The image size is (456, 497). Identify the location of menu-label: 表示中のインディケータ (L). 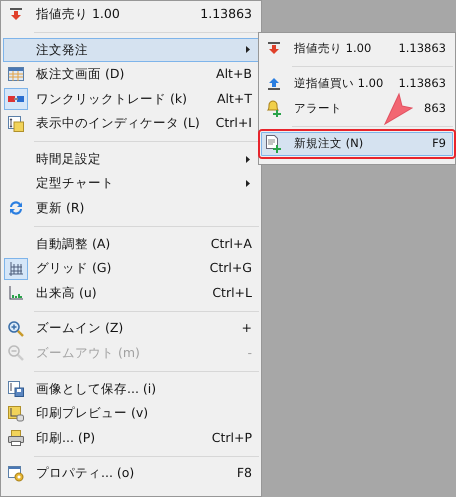
(118, 123).